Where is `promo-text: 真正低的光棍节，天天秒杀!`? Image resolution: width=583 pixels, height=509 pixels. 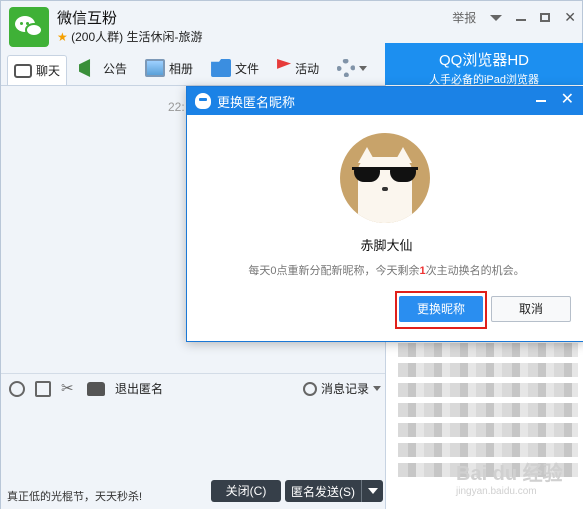
promo-text: 真正低的光棍节，天天秒杀! is located at coordinates (74, 496).